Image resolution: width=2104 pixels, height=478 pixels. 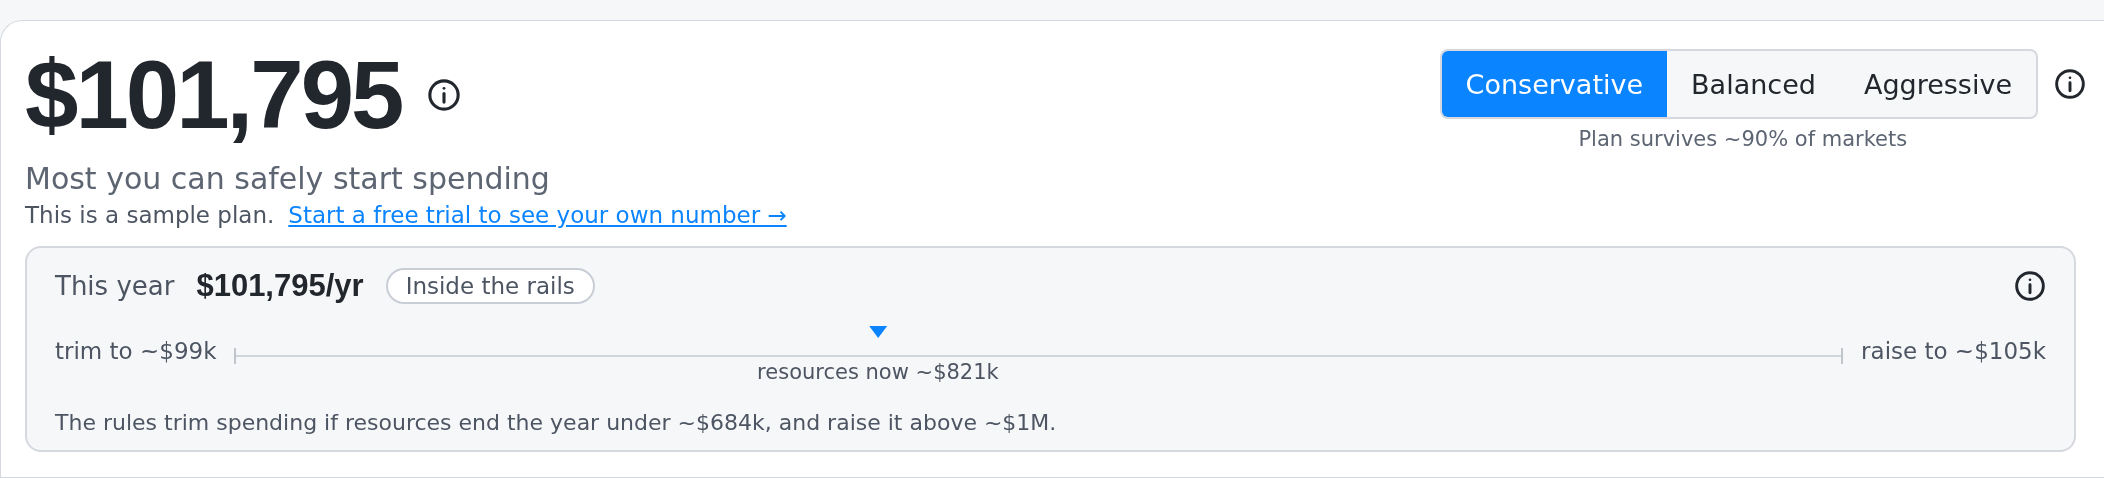 I want to click on this-year-label: This year, so click(x=115, y=286).